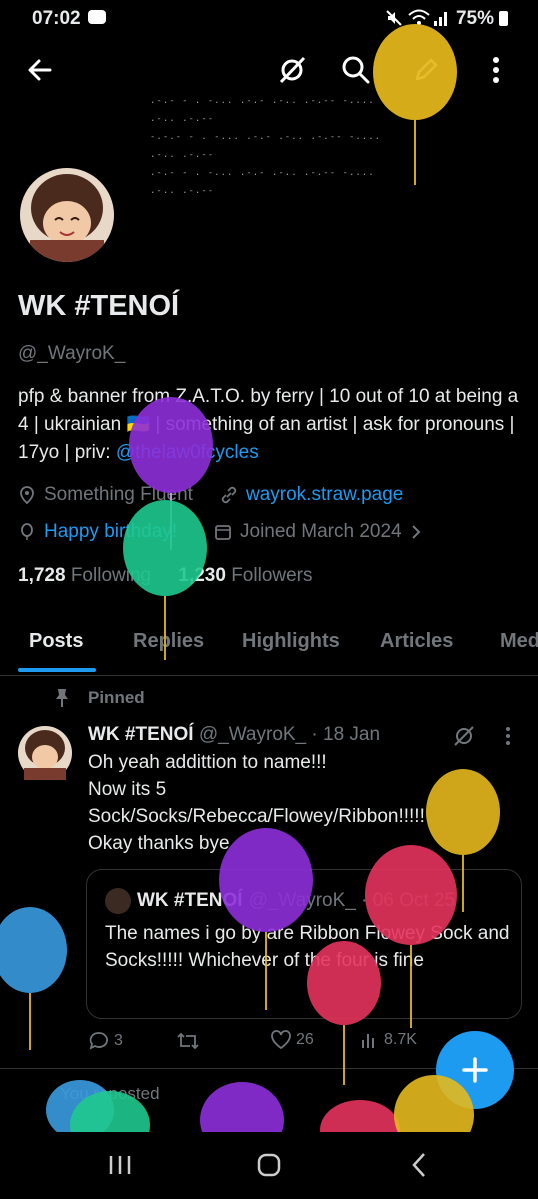 The height and width of the screenshot is (1199, 538). Describe the element at coordinates (33, 978) in the screenshot. I see `balloon-blue` at that location.